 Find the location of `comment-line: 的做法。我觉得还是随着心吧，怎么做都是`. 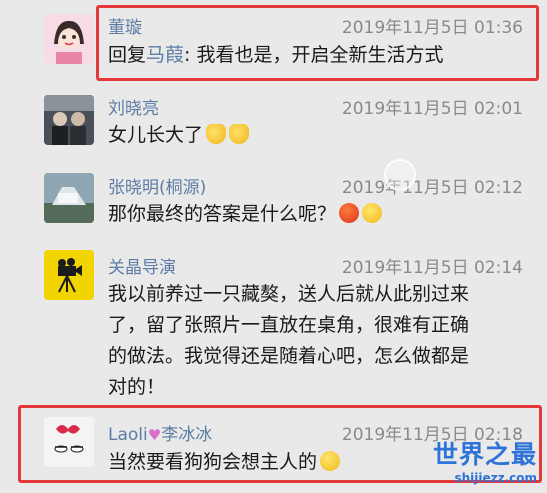

comment-line: 的做法。我觉得还是随着心吧，怎么做都是 is located at coordinates (289, 356).